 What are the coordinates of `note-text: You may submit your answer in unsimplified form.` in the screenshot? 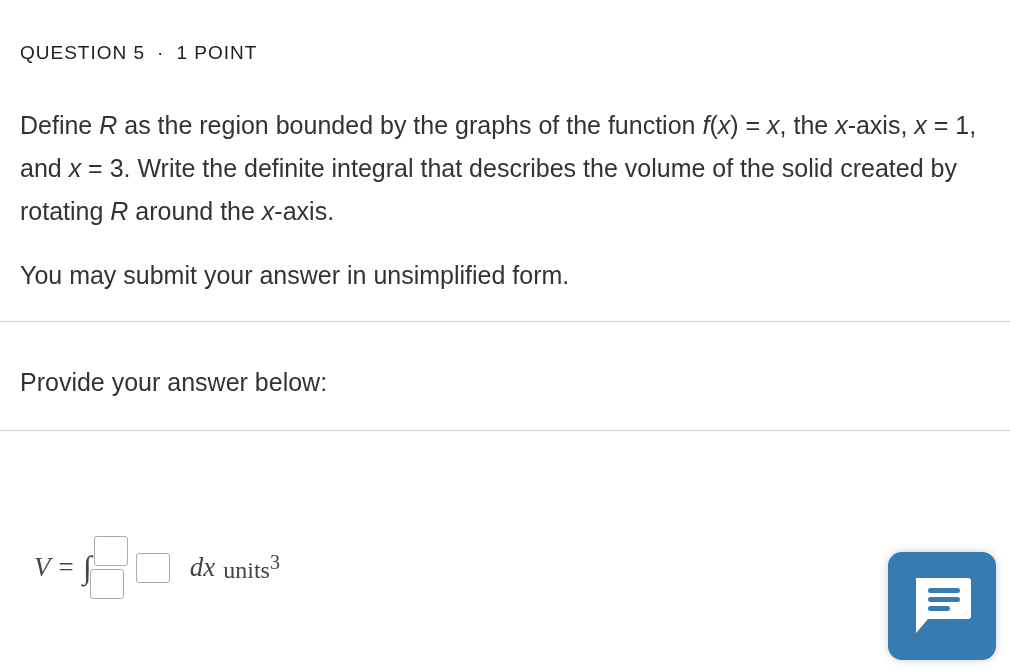 It's located at (295, 275).